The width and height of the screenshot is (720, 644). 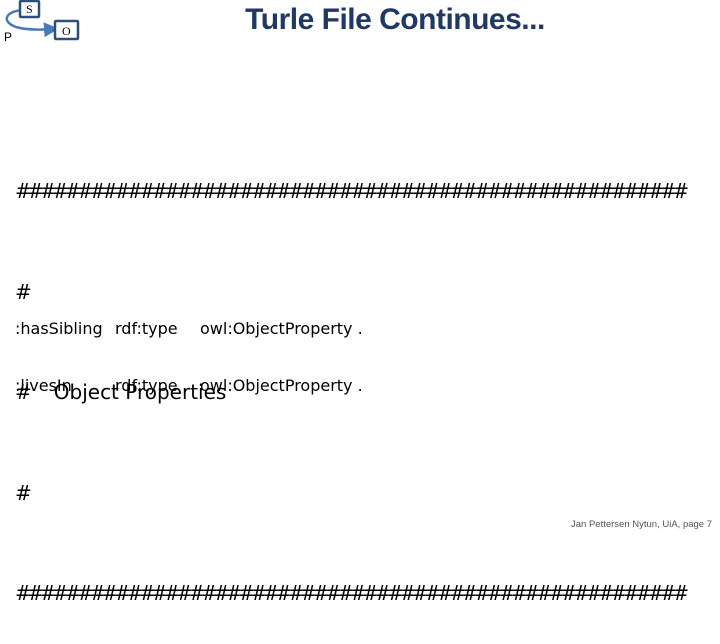 What do you see at coordinates (189, 329) in the screenshot?
I see `triple-statement: :hasSibling rdf:type owl:ObjectProperty .` at bounding box center [189, 329].